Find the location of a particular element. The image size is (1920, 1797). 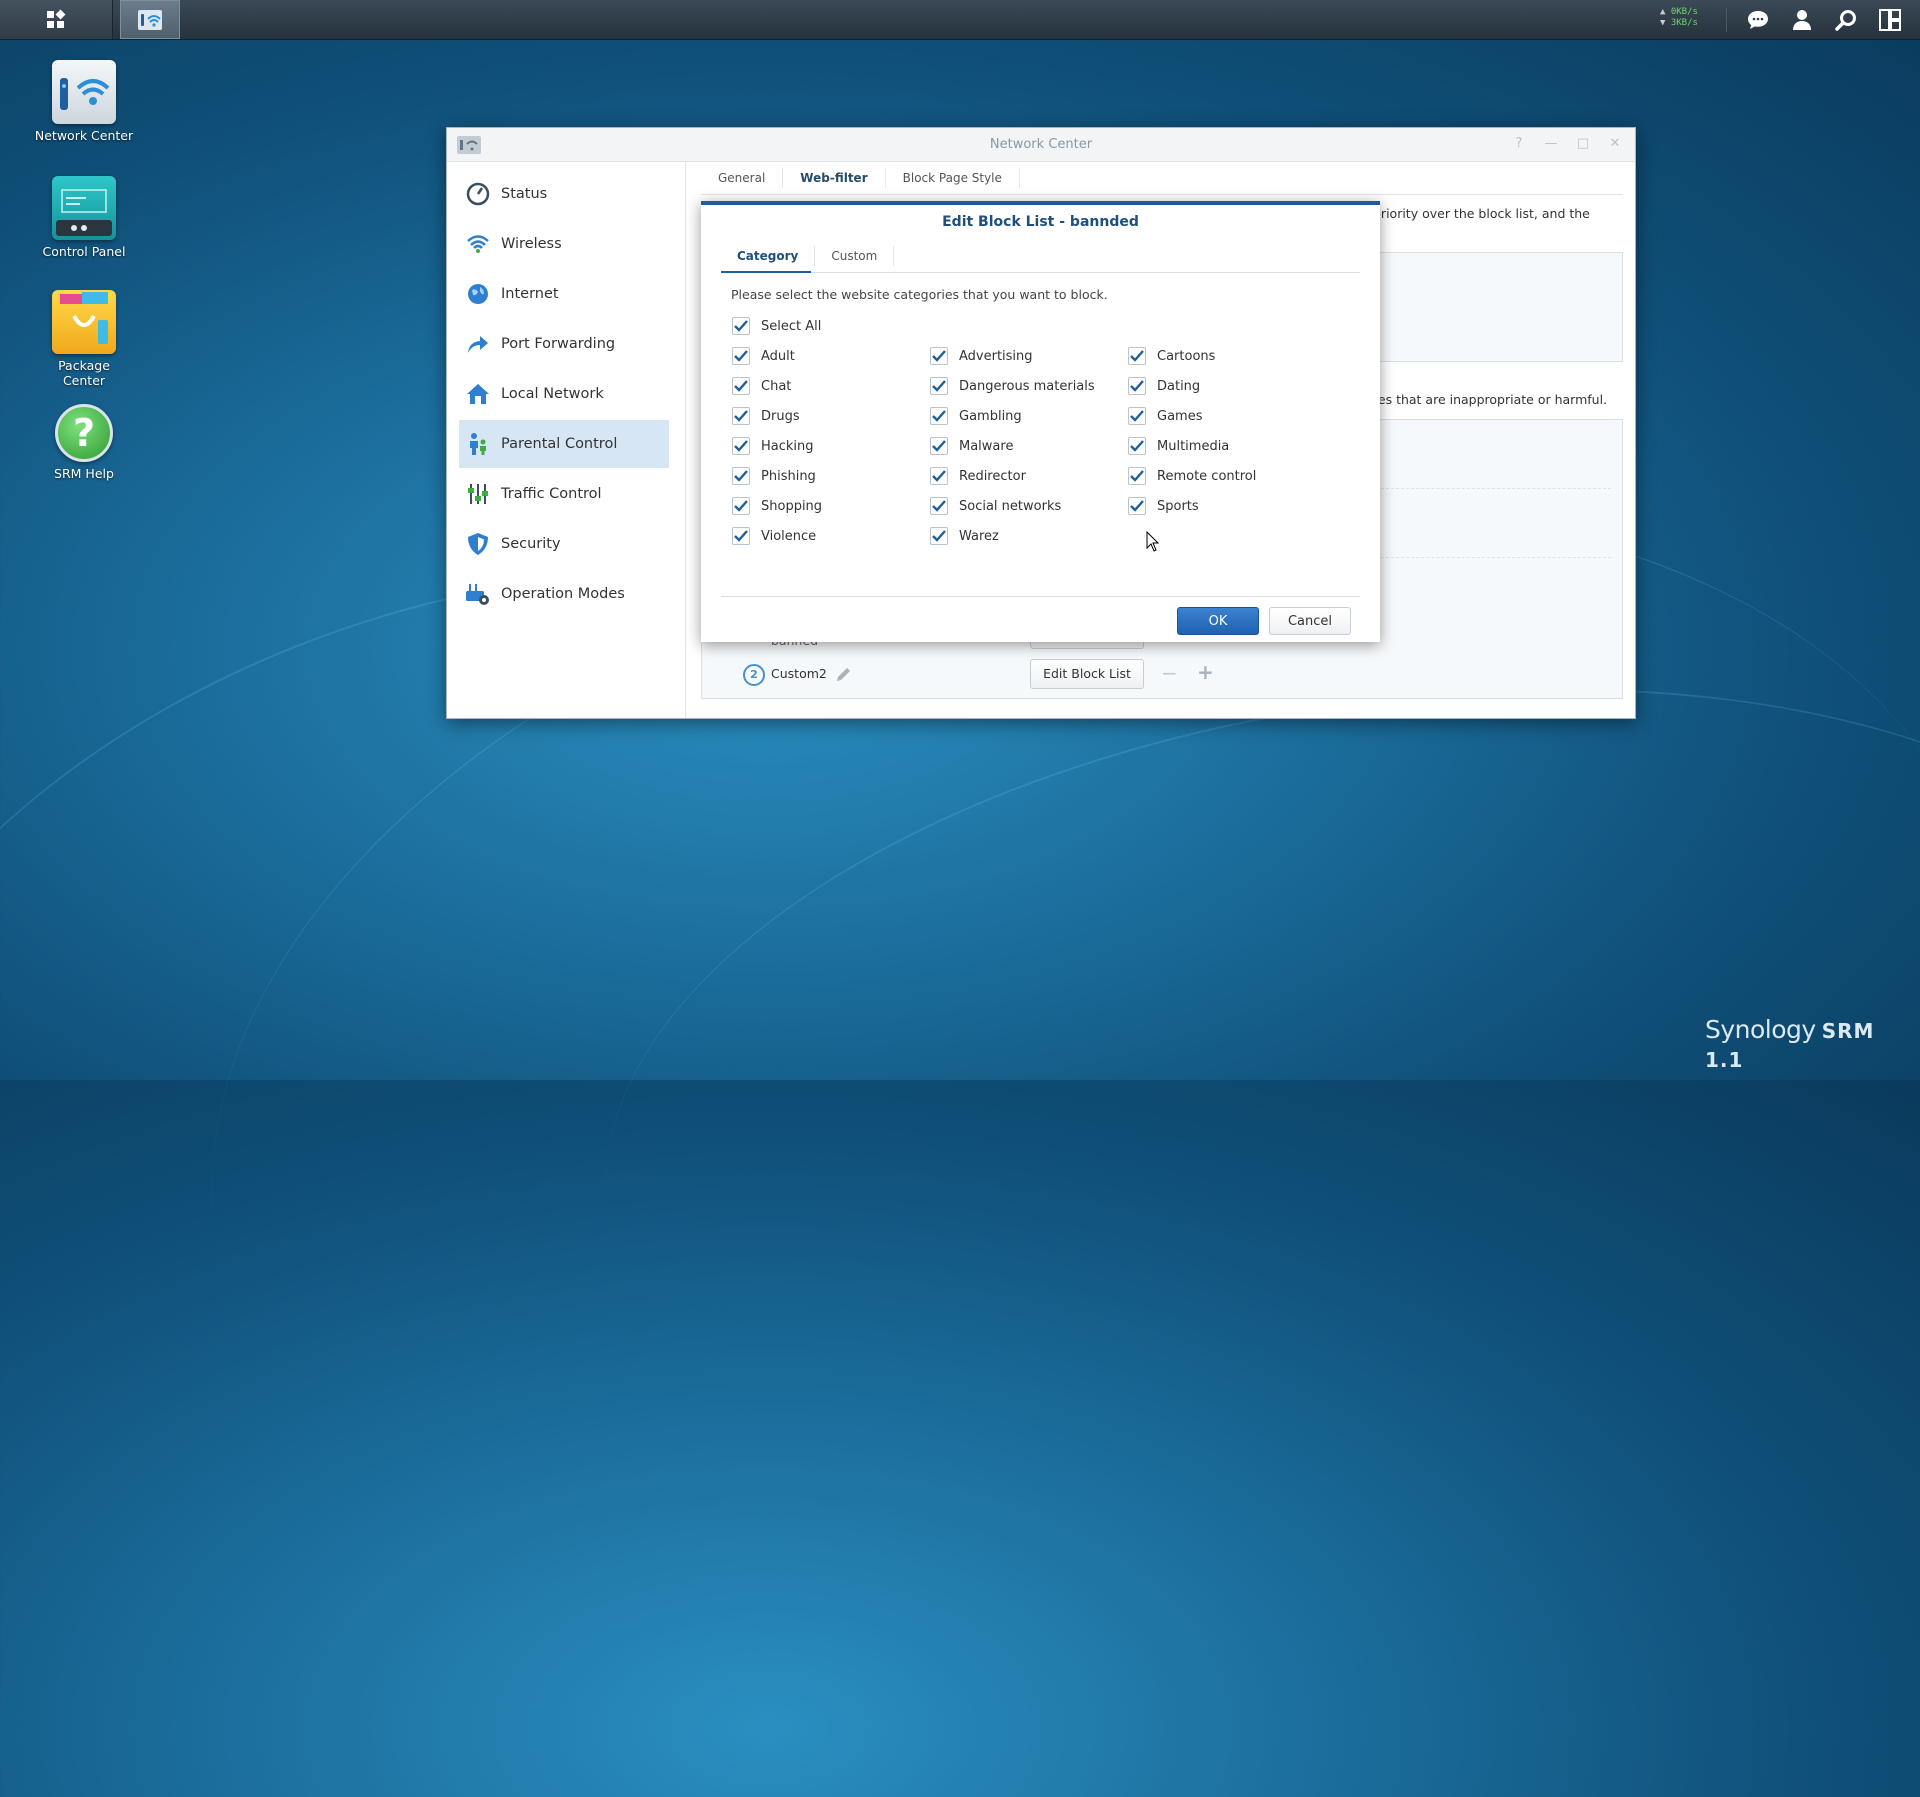

sidebar-item-security: Security is located at coordinates (564, 544).